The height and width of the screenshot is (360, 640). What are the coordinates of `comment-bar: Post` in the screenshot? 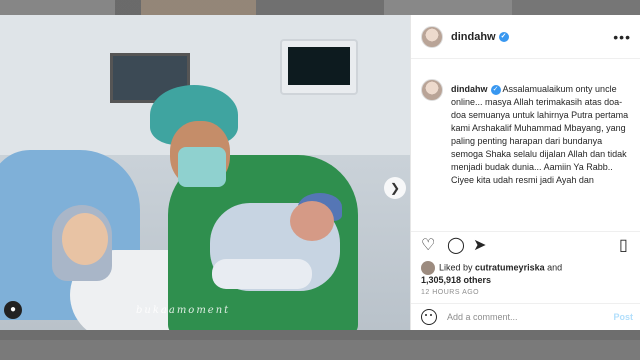 It's located at (525, 316).